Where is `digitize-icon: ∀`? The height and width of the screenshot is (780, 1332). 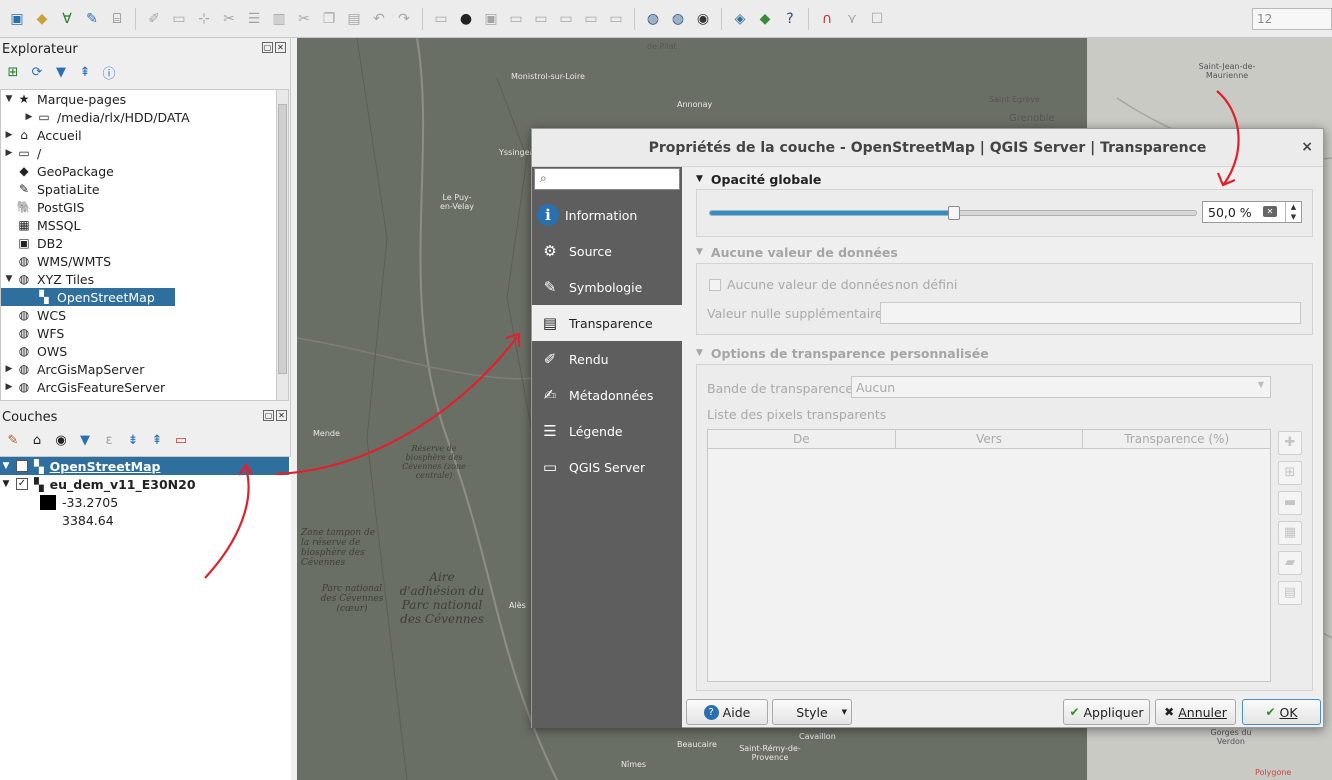
digitize-icon: ∀ is located at coordinates (67, 19).